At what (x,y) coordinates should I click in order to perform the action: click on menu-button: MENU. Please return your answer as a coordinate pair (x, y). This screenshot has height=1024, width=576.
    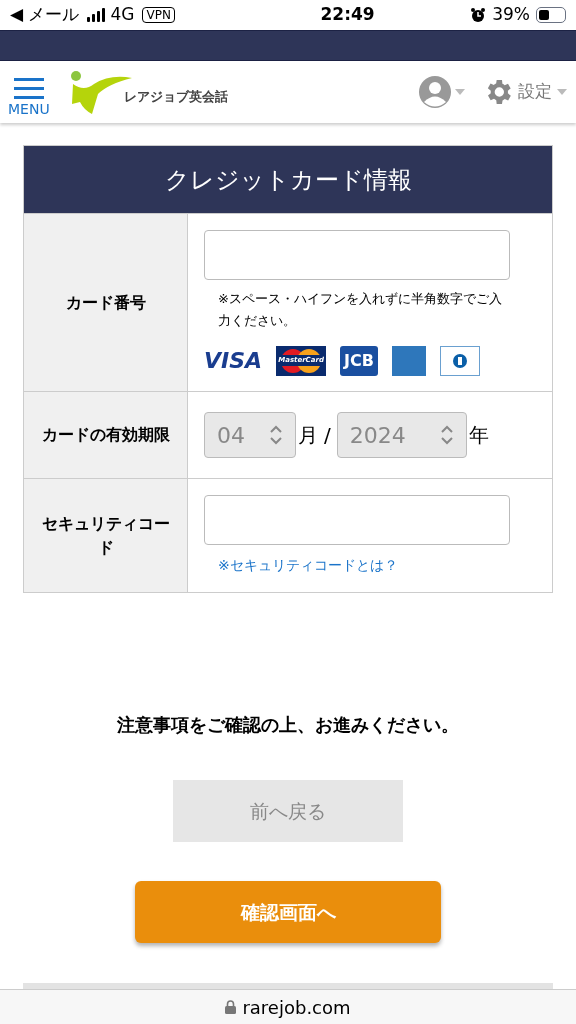
    Looking at the image, I should click on (29, 97).